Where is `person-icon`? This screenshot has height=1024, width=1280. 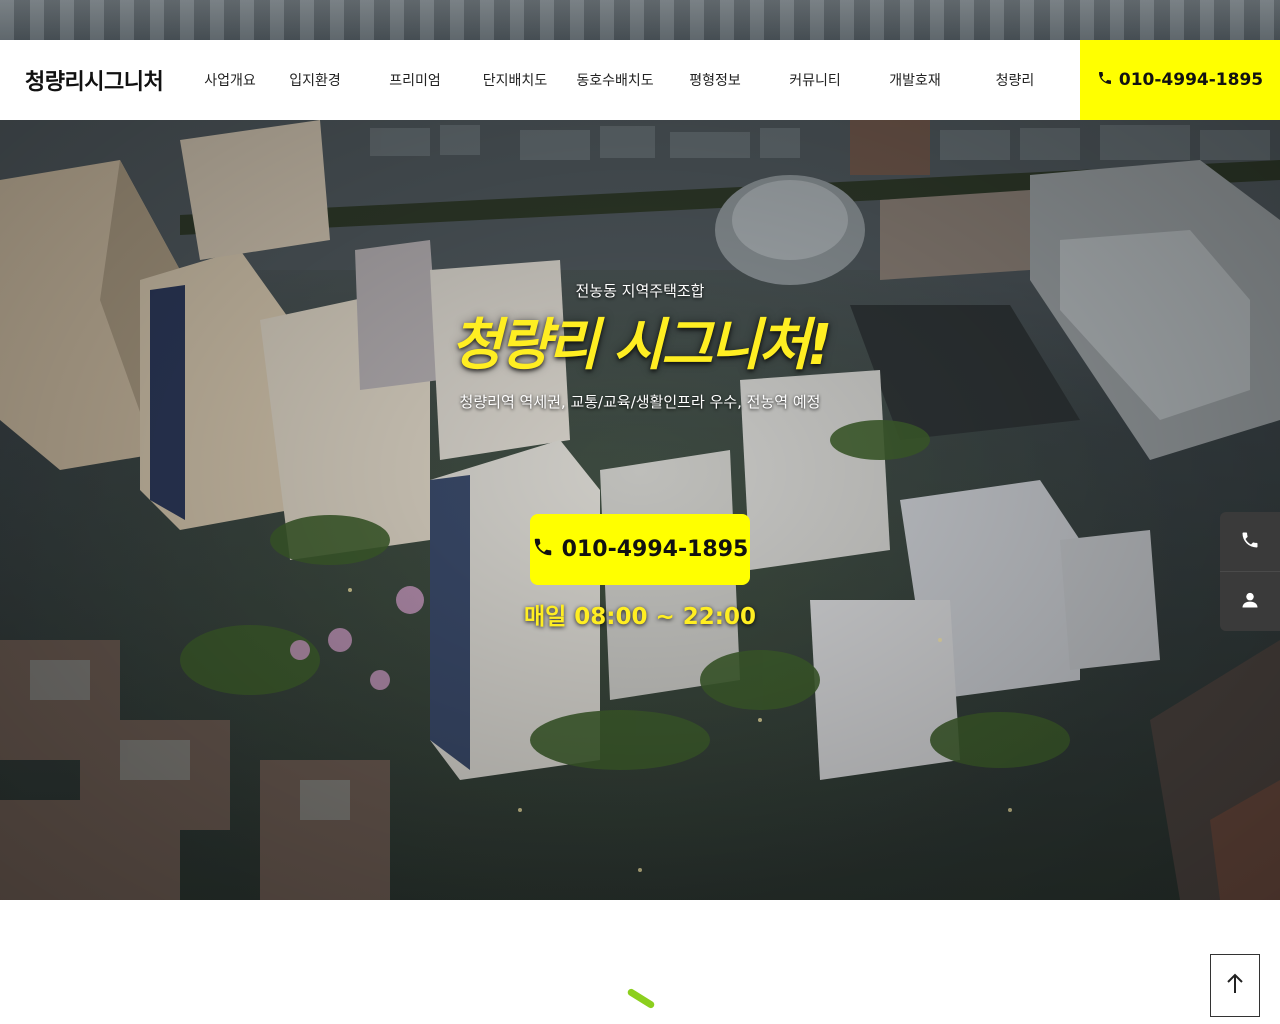
person-icon is located at coordinates (1250, 602).